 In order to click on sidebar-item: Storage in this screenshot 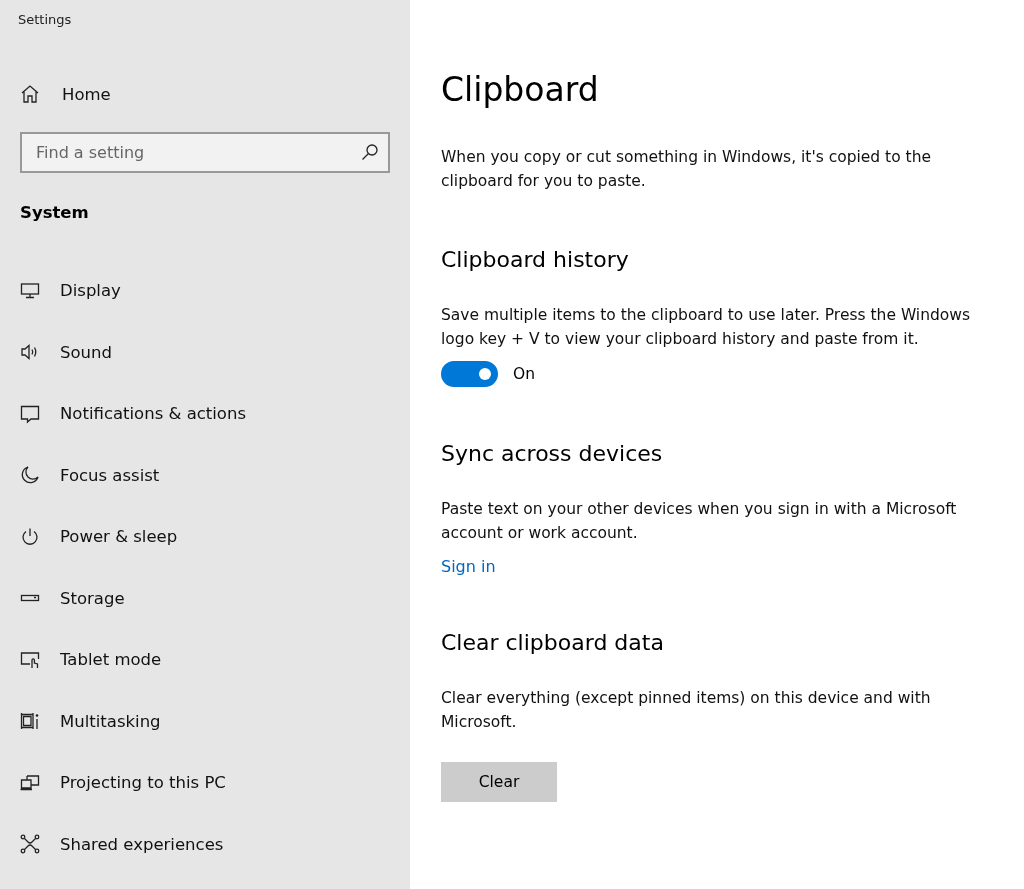, I will do `click(205, 598)`.